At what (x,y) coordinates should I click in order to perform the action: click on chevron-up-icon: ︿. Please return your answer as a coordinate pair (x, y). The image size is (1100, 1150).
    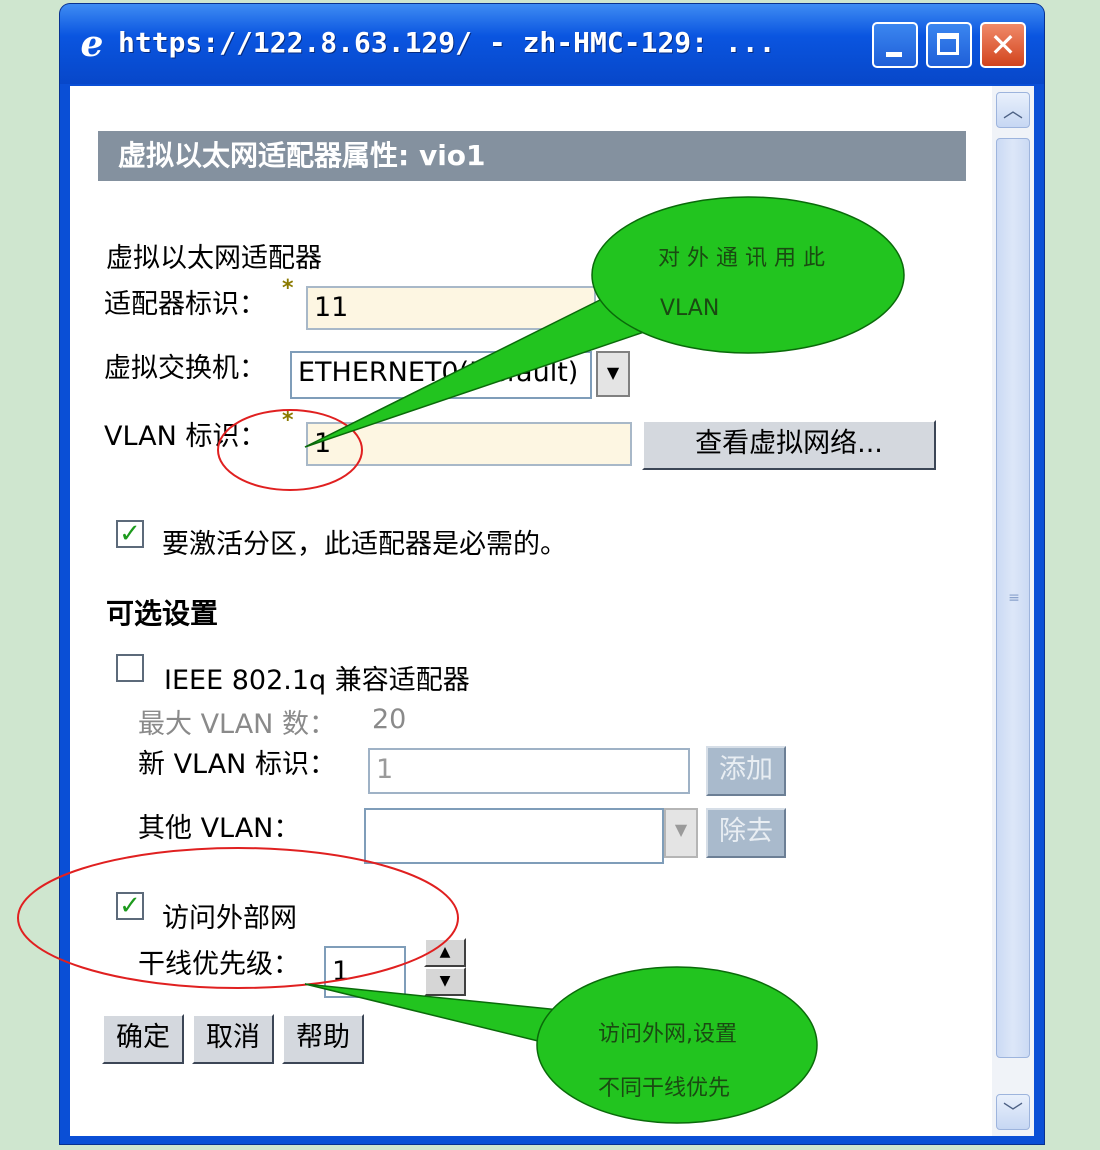
    Looking at the image, I should click on (1013, 110).